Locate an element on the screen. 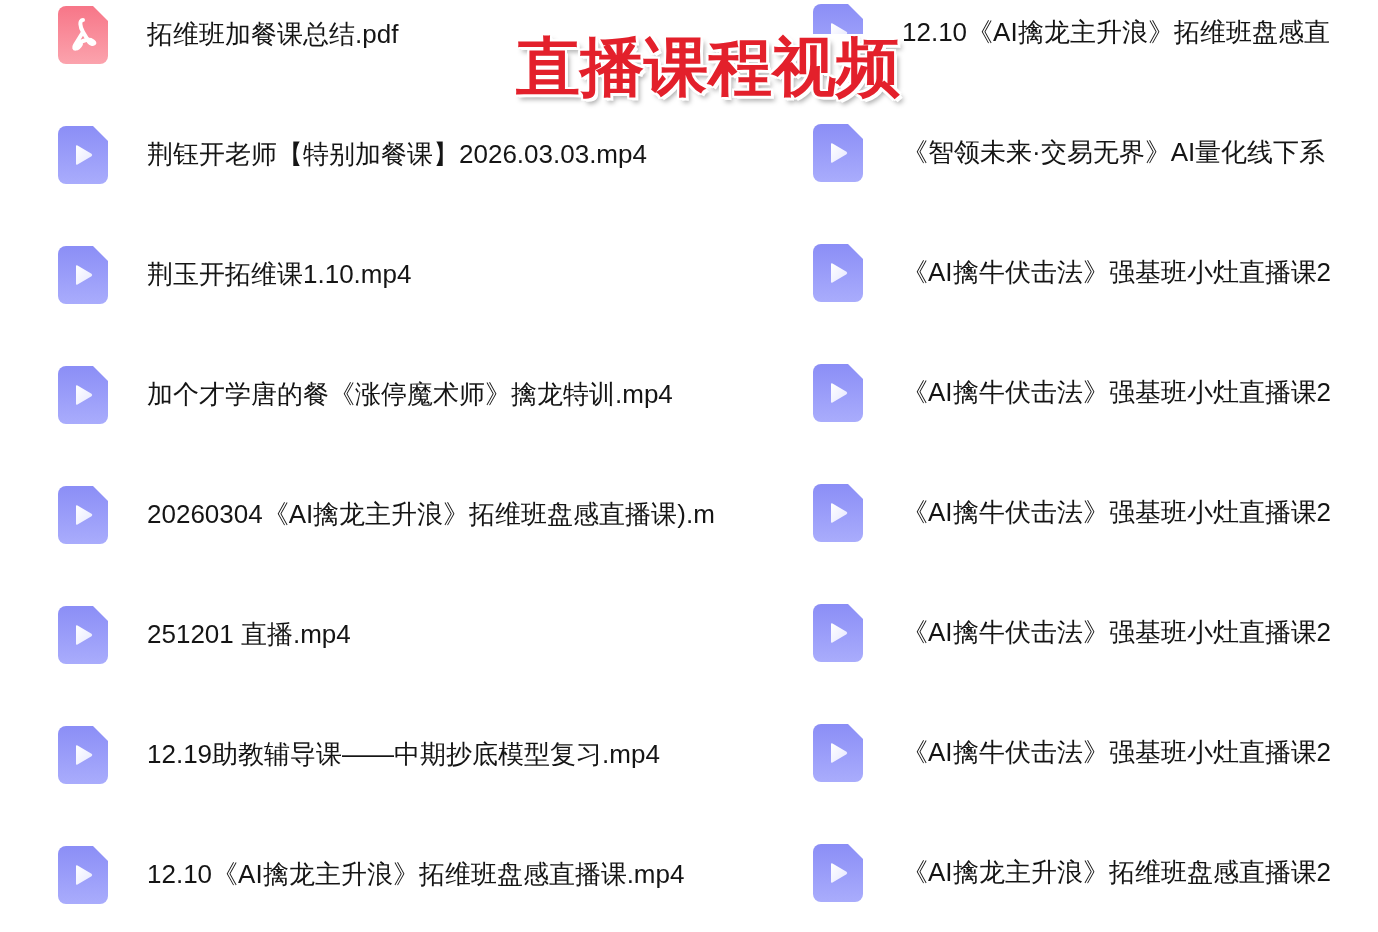 The height and width of the screenshot is (932, 1378). file-name: 20260304《AI擒龙主升浪》拓维班盘感直播课).m is located at coordinates (431, 515).